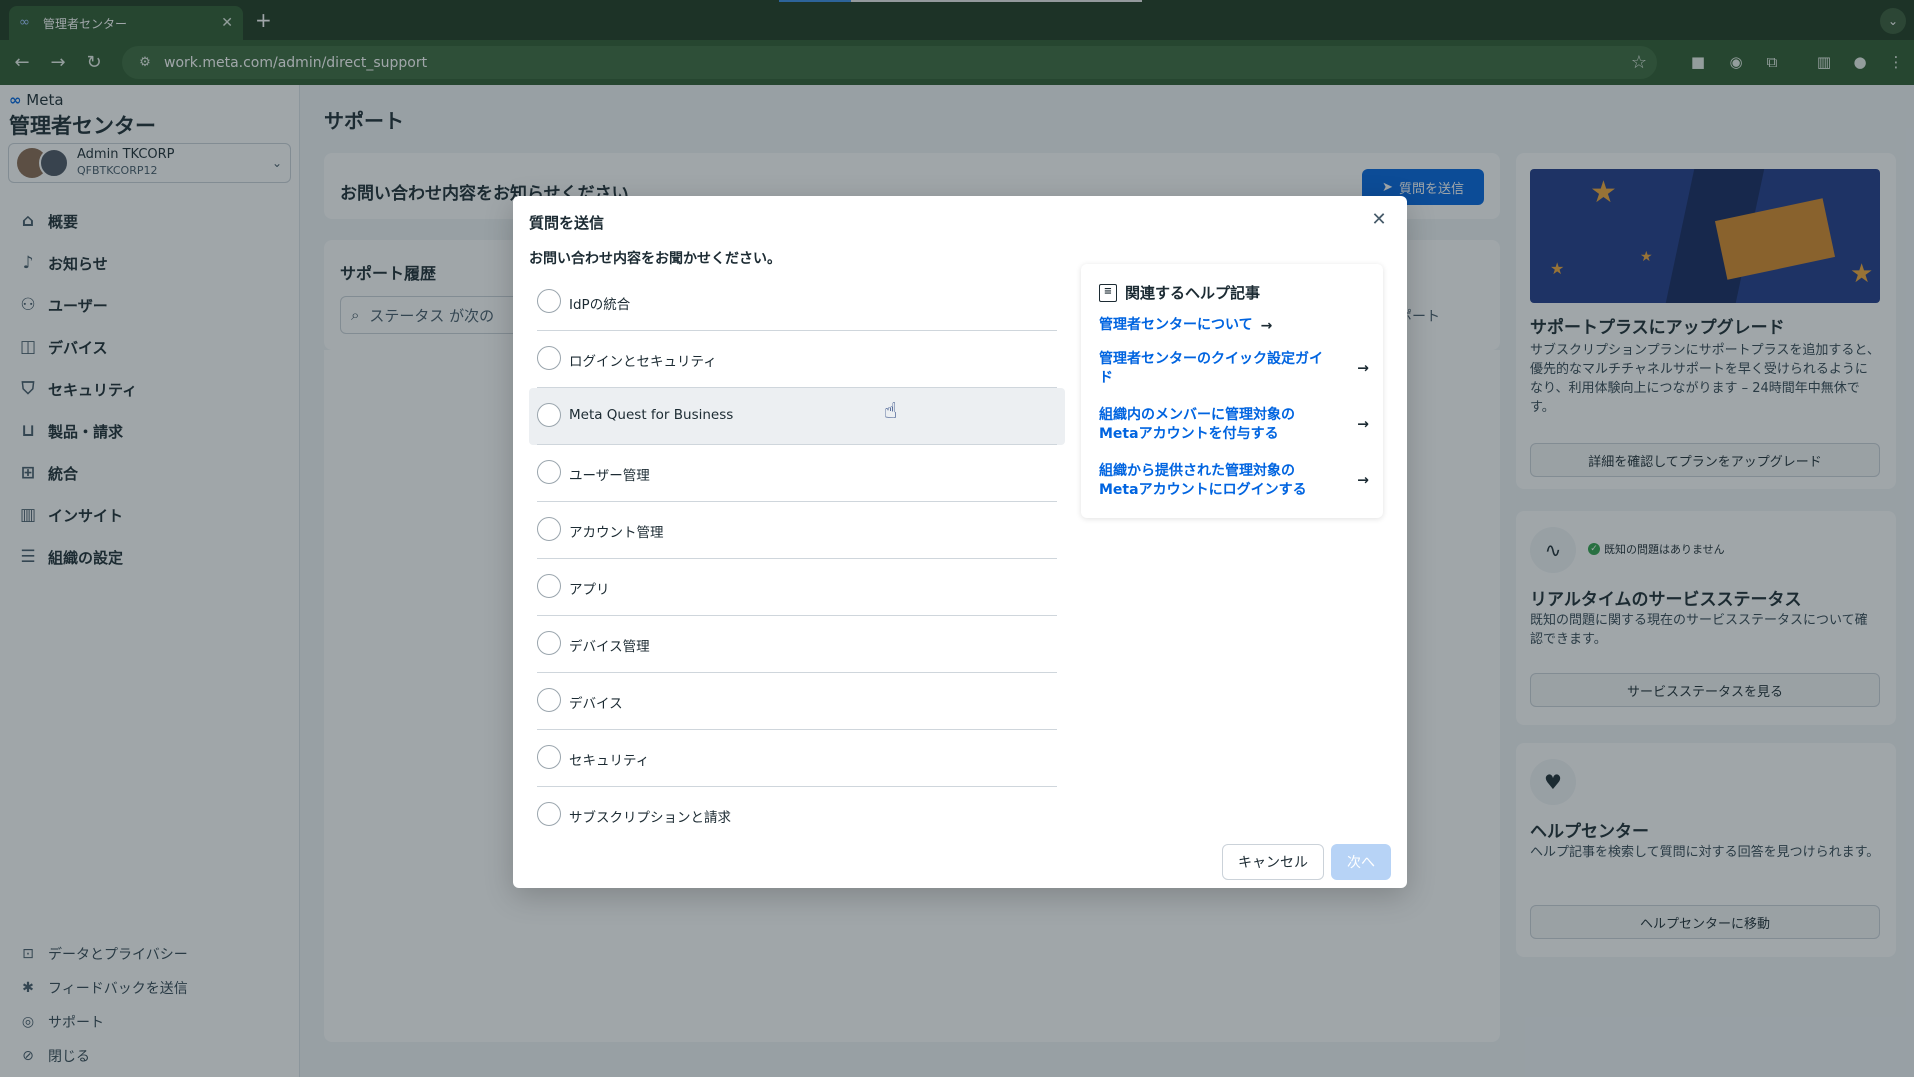 The image size is (1914, 1077). I want to click on topic-option: Meta Quest for Business, so click(797, 416).